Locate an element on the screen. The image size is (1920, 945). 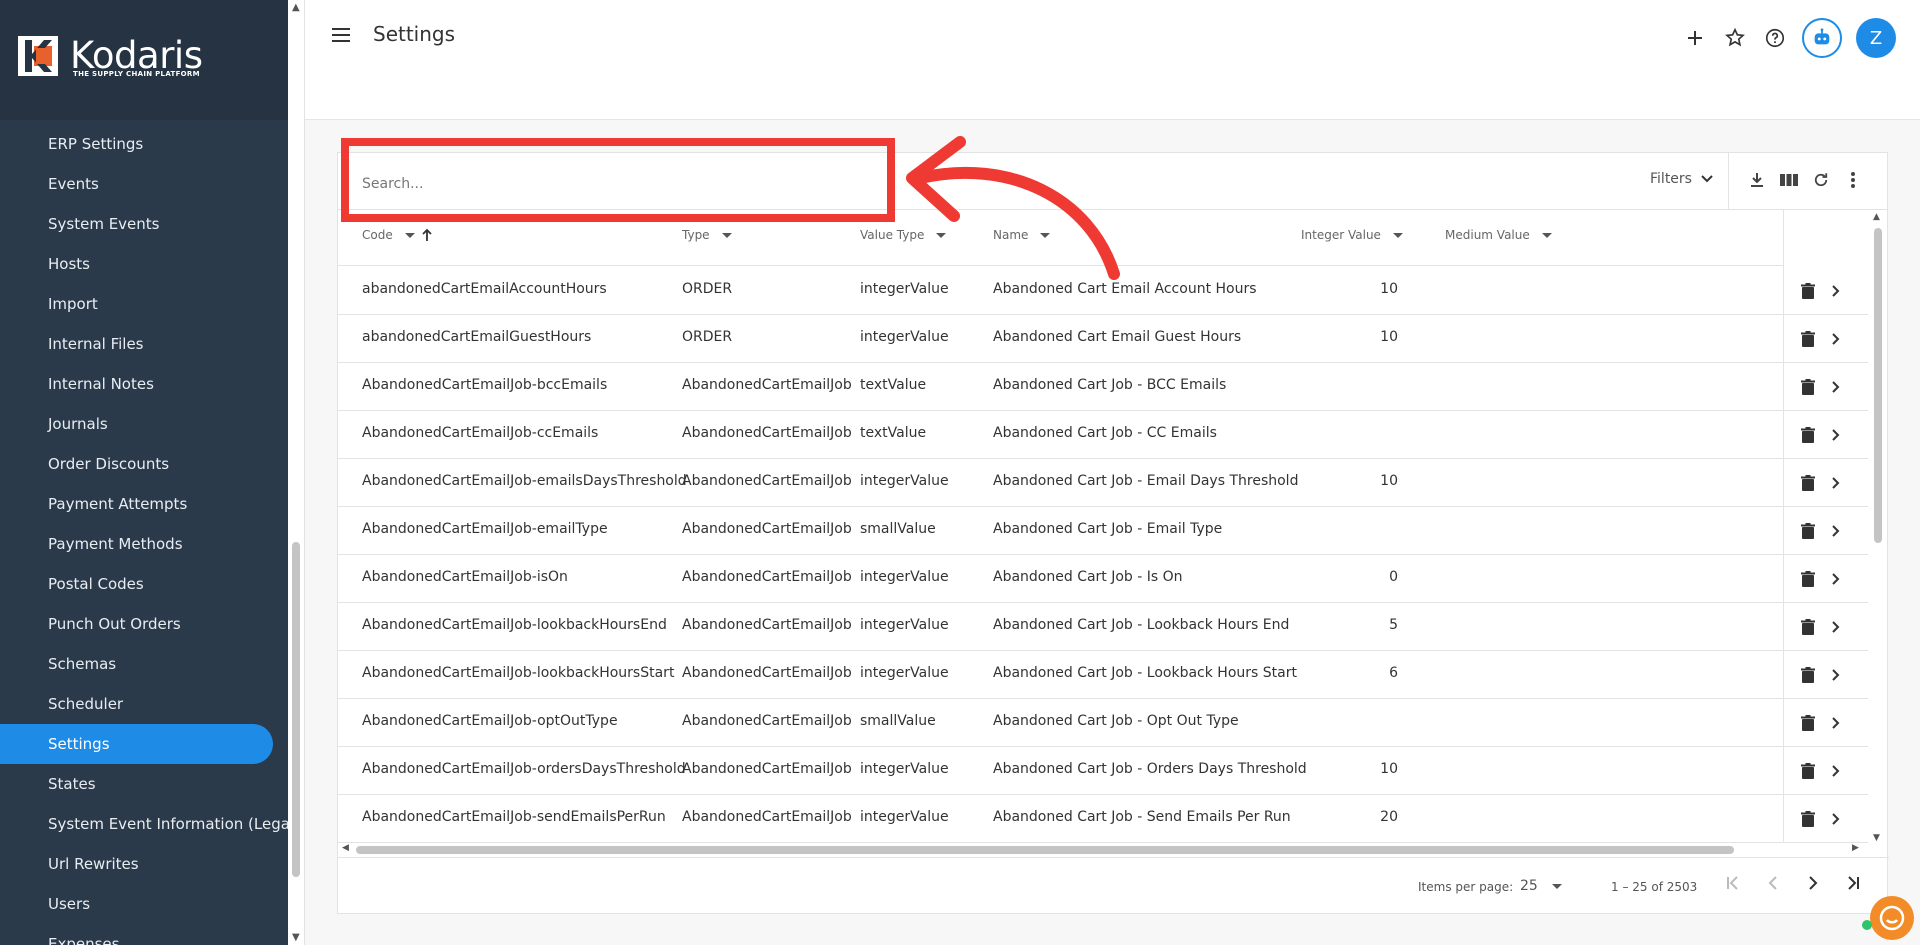
sidebar-item-punch-out-orders: Punch Out Orders is located at coordinates (144, 624).